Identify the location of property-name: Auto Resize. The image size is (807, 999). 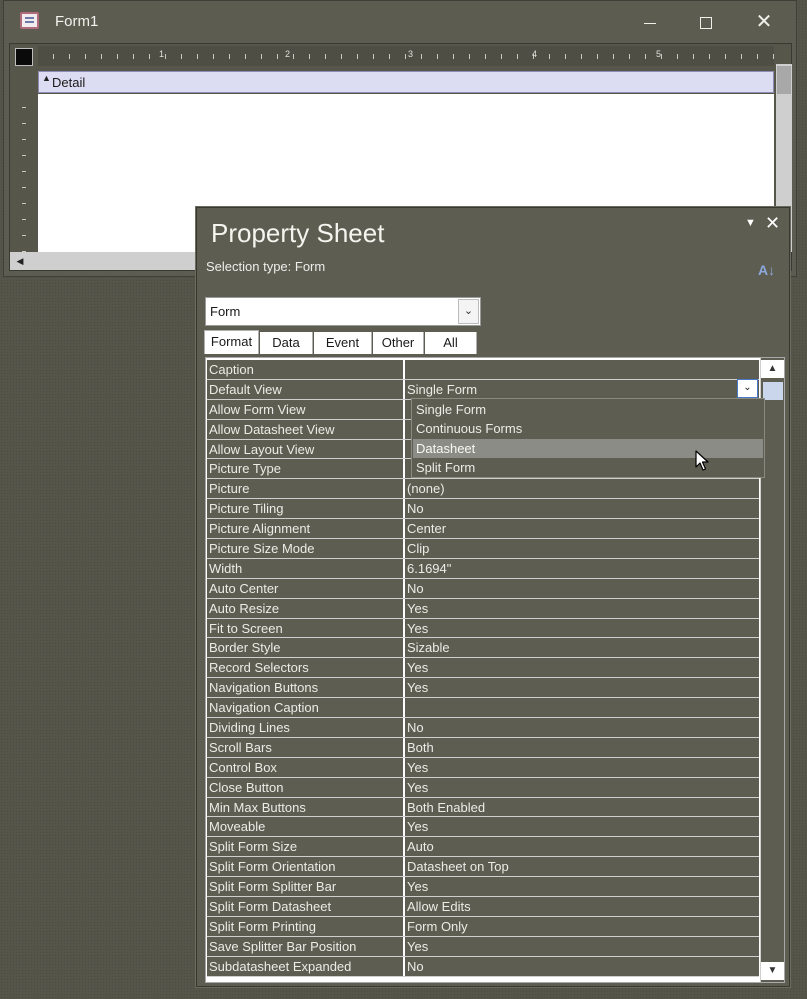
(305, 608).